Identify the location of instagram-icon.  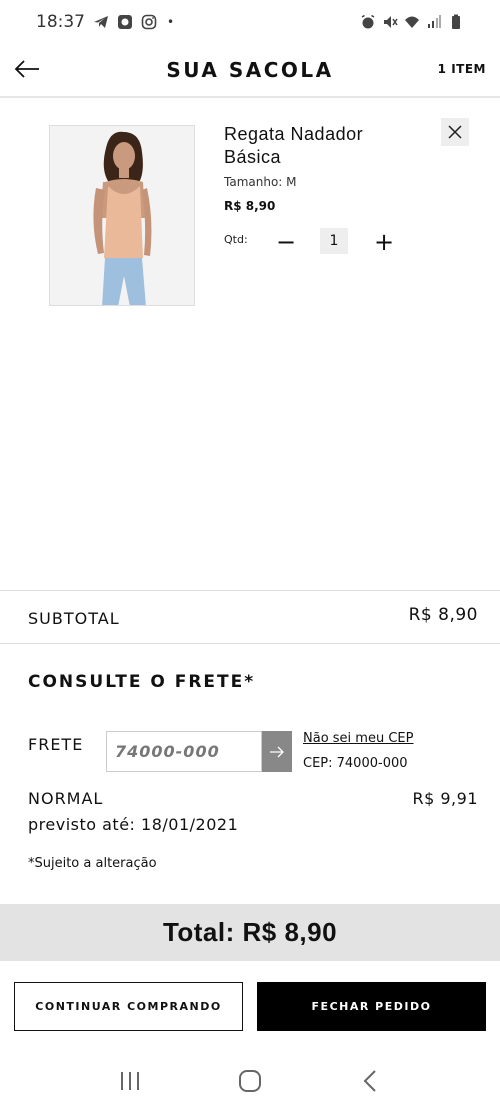
(149, 22).